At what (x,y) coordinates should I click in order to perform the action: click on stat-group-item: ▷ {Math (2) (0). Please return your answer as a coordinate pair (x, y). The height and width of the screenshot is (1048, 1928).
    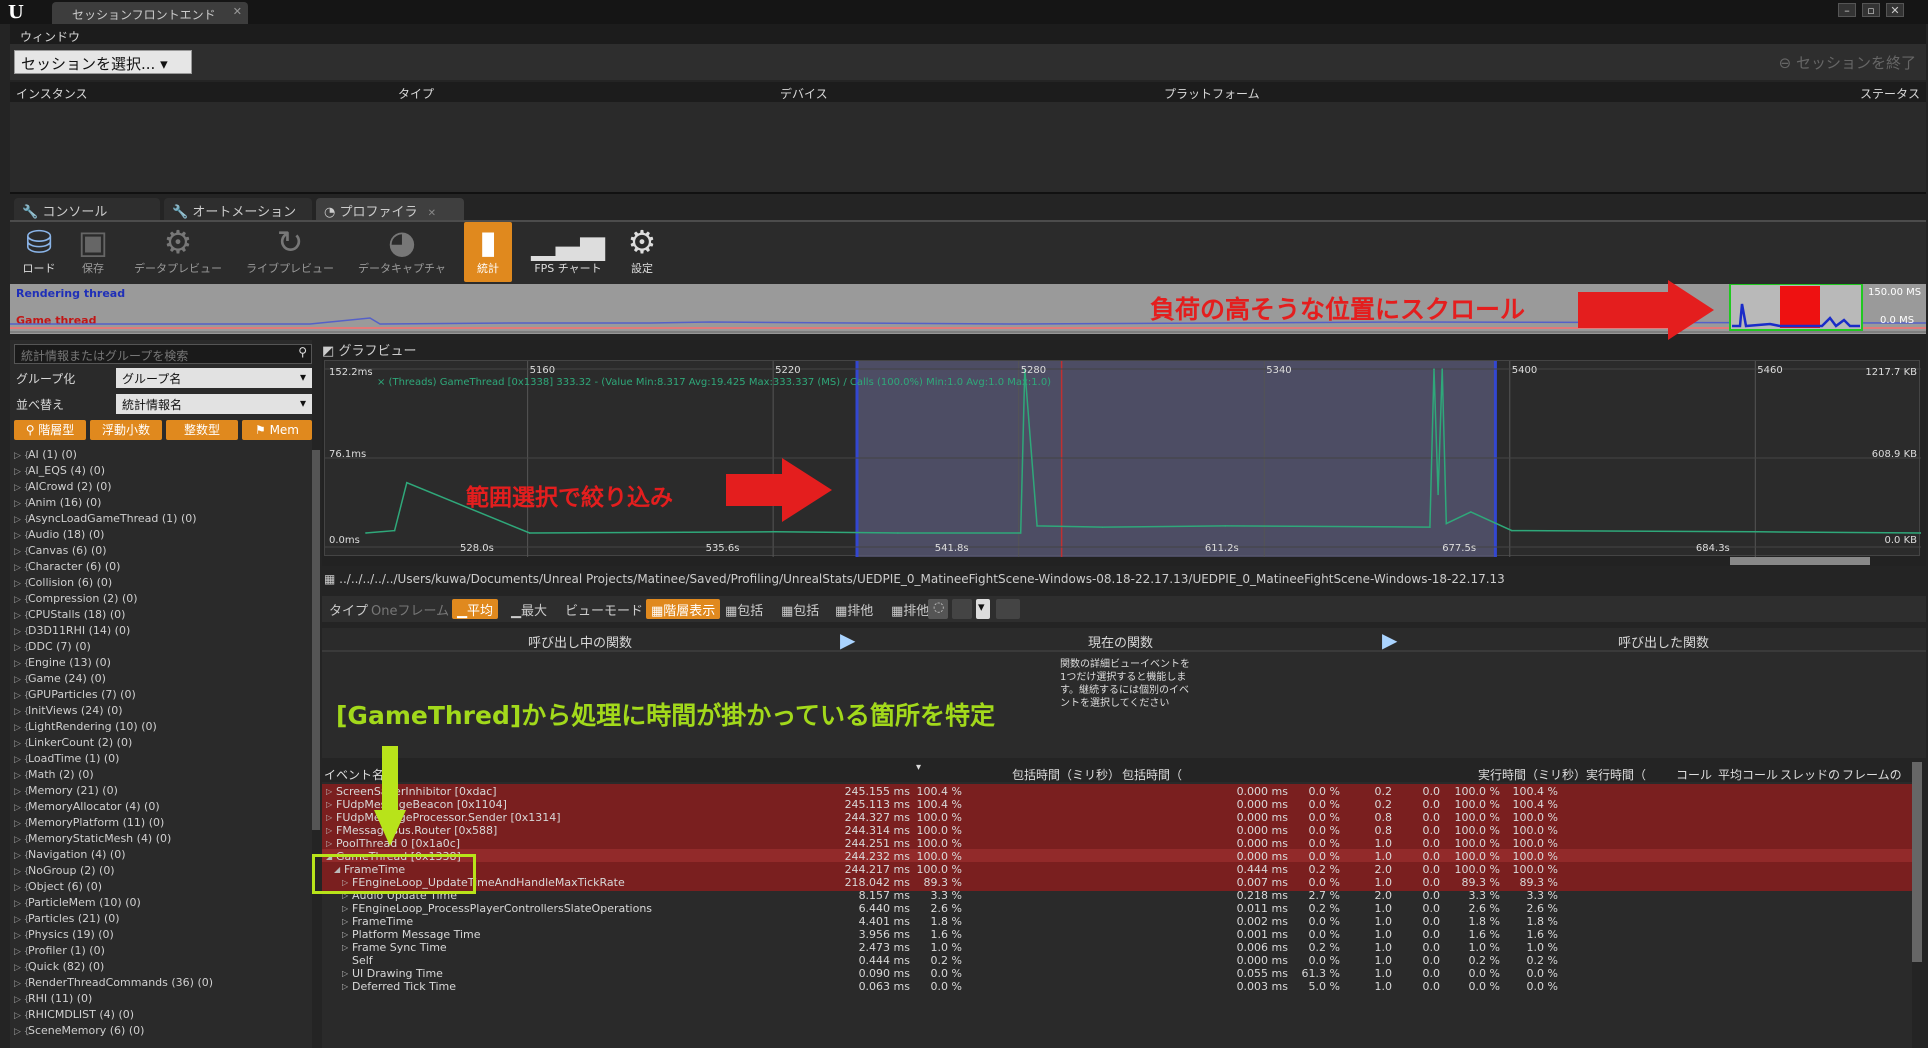
    Looking at the image, I should click on (159, 776).